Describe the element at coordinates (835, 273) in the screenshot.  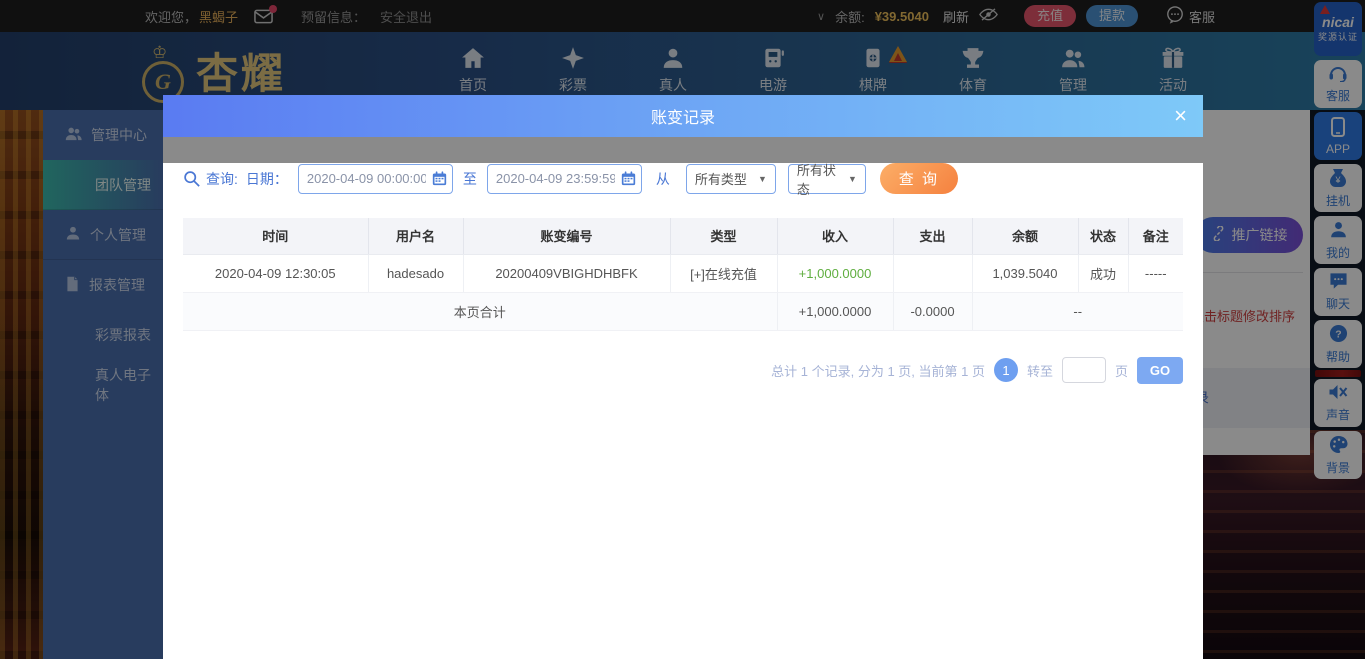
I see `cell-income: +1,000.0000` at that location.